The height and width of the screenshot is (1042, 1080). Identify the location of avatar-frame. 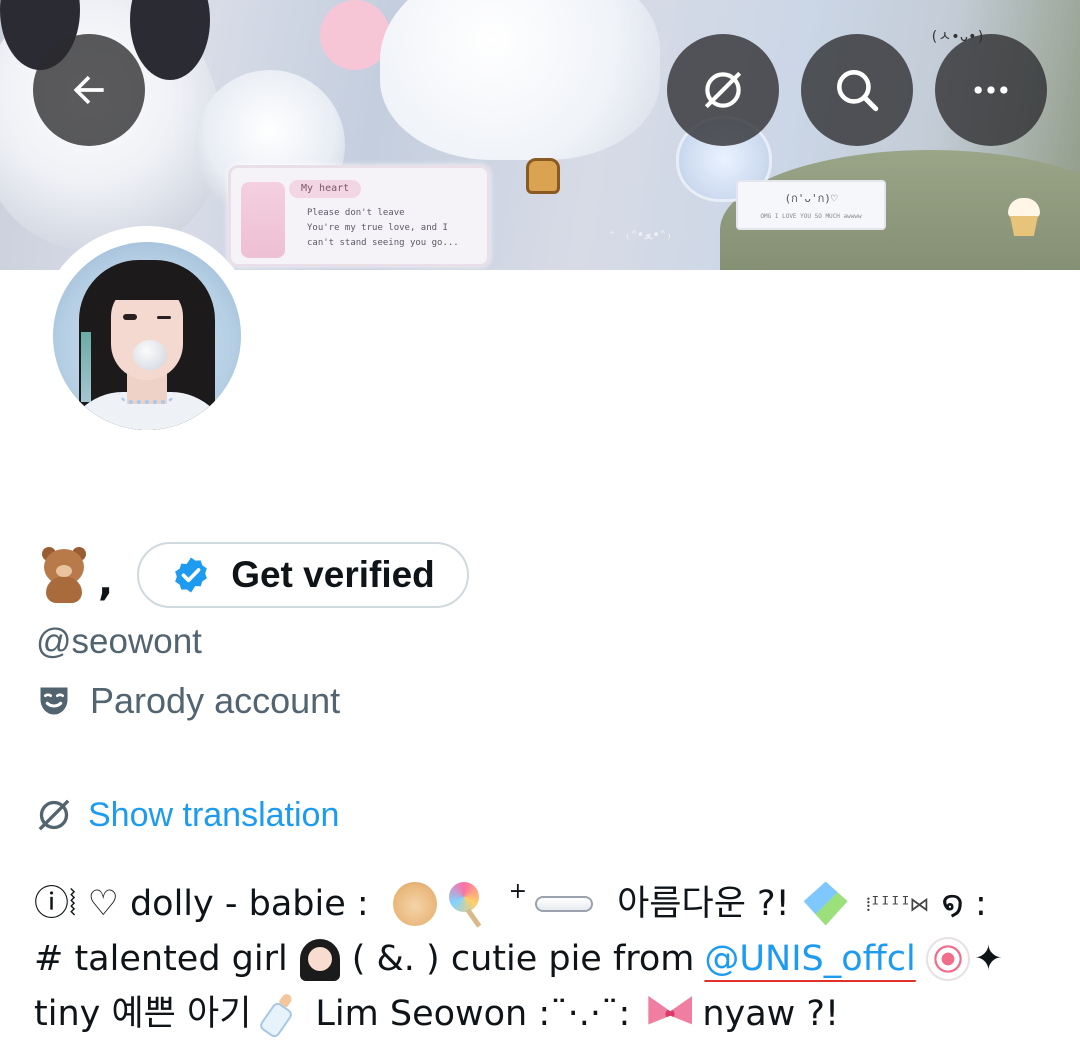
(147, 336).